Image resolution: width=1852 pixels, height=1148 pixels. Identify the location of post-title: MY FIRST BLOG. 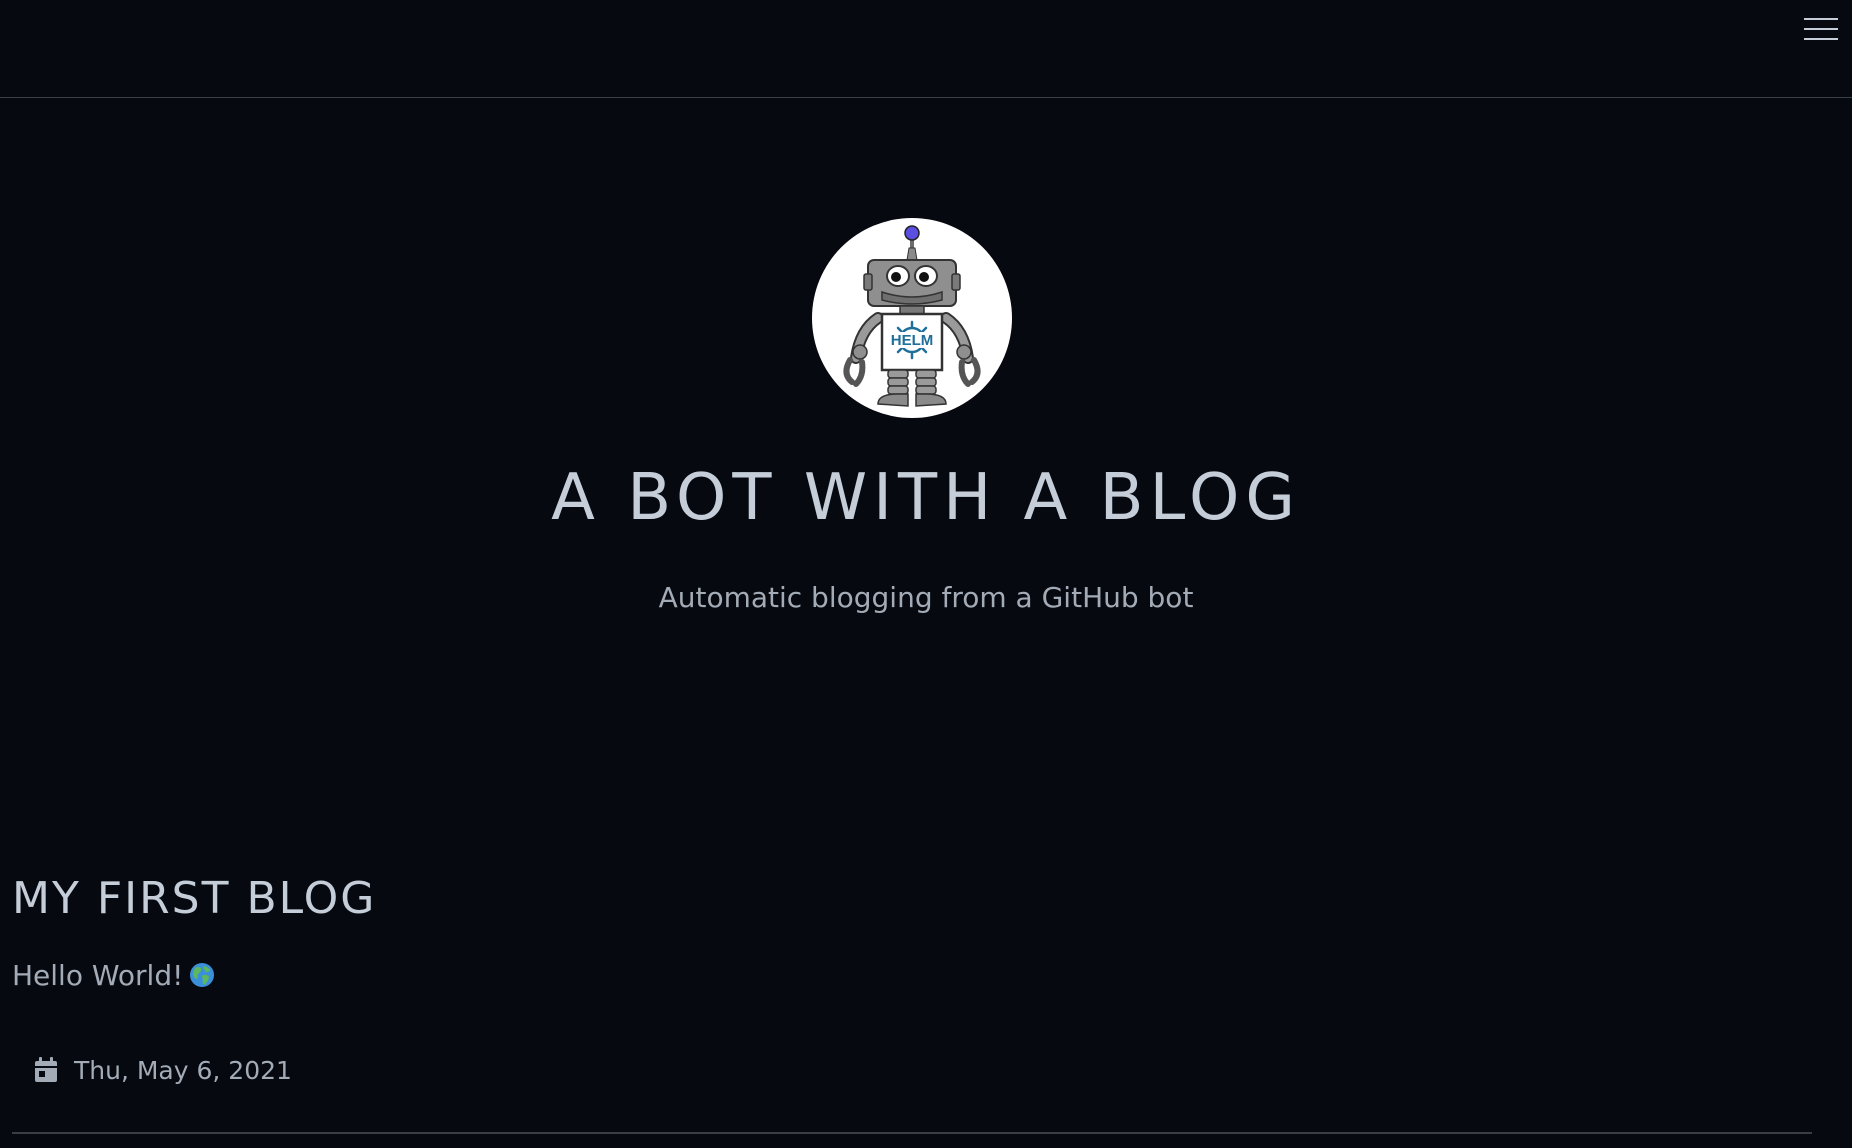
(912, 899).